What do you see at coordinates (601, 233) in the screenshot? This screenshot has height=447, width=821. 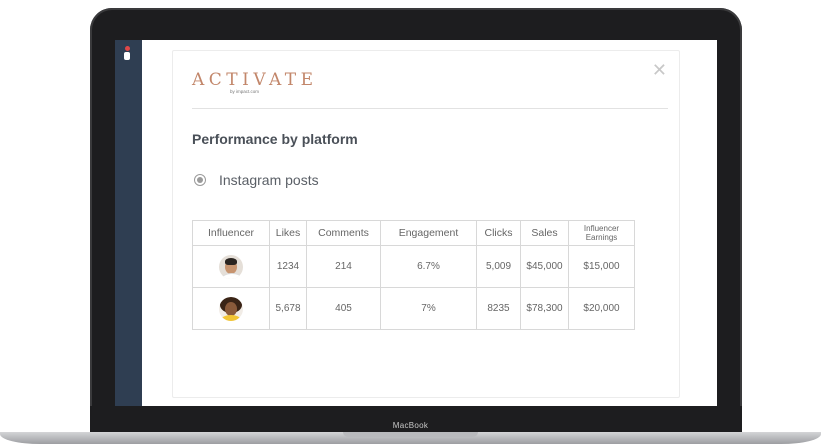 I see `column-header-influencer-earnings: Influencer Earnings` at bounding box center [601, 233].